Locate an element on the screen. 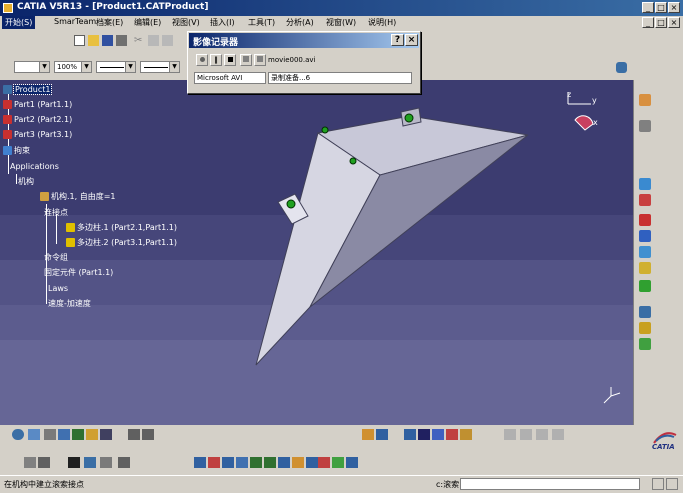 The height and width of the screenshot is (493, 683). tree-part-1: Part1 (Part1.1) is located at coordinates (37, 105).